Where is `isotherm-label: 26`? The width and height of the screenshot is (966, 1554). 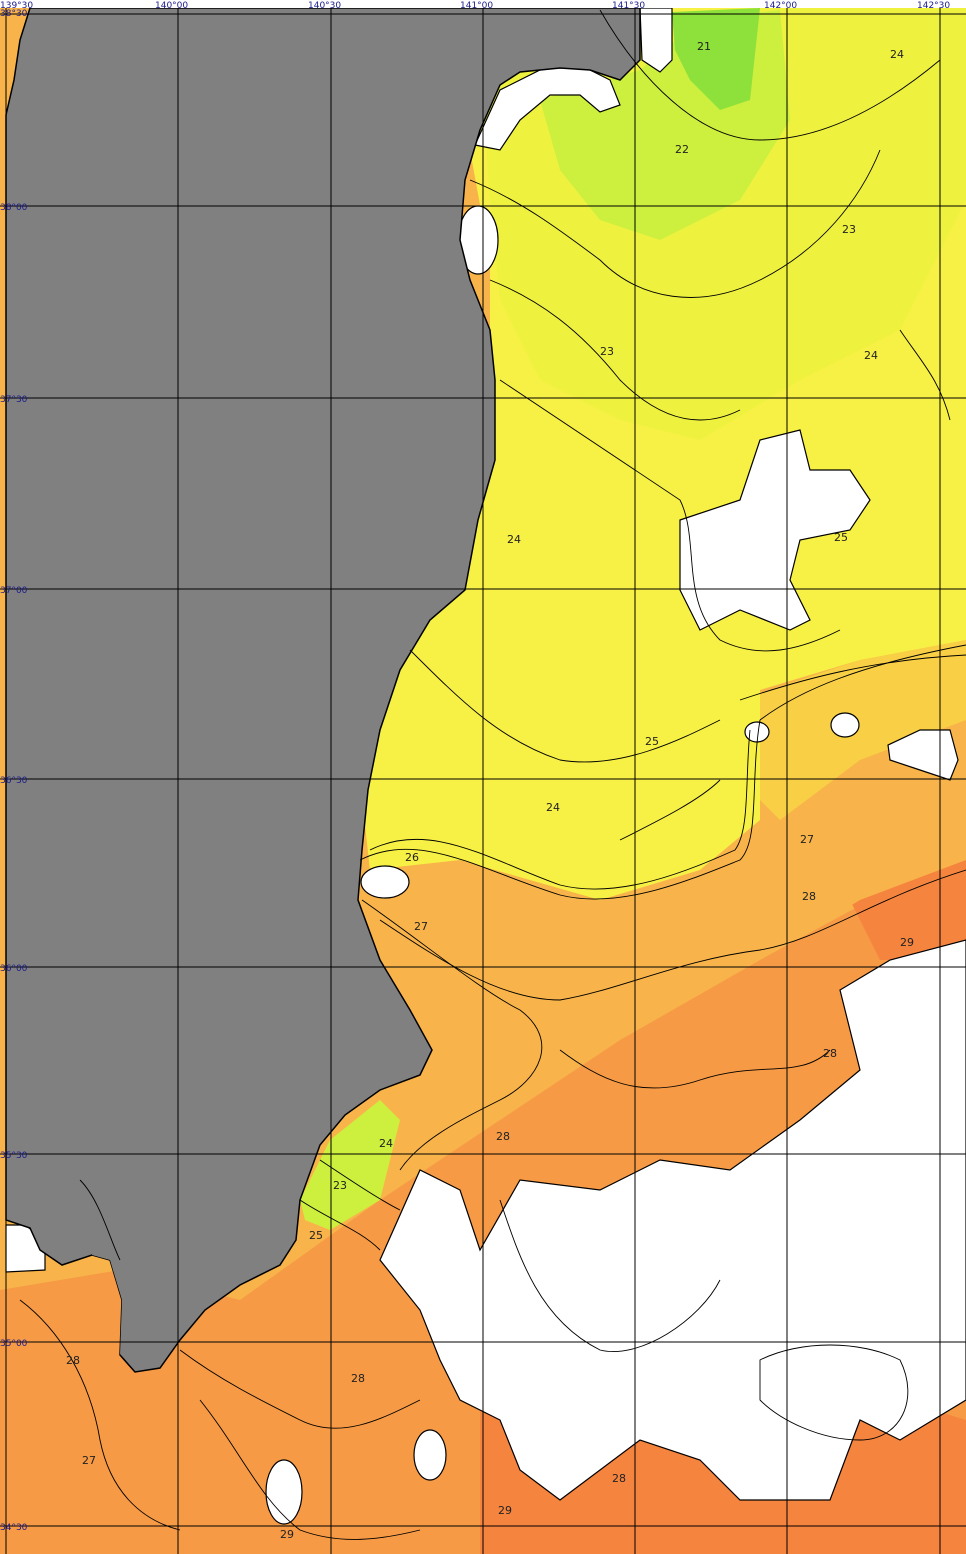 isotherm-label: 26 is located at coordinates (412, 857).